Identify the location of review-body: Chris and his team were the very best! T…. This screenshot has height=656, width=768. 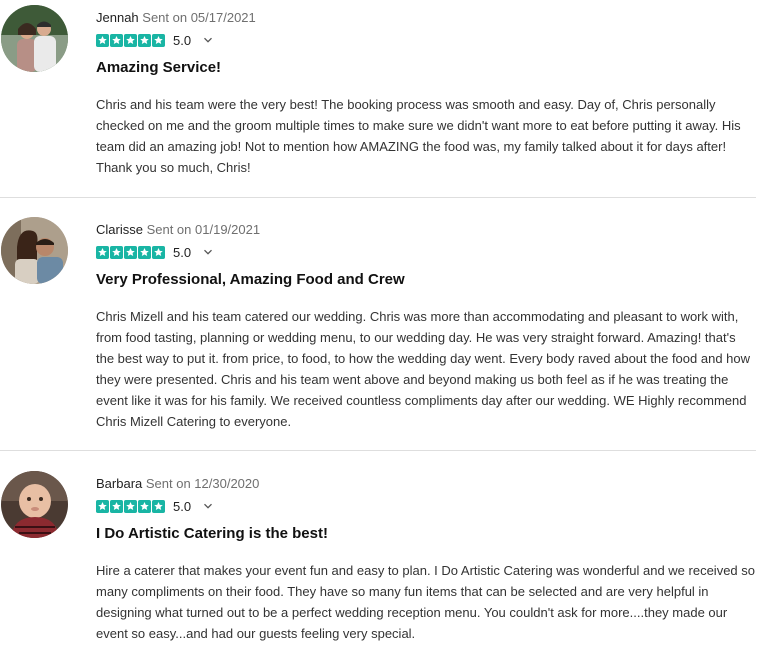
(418, 136).